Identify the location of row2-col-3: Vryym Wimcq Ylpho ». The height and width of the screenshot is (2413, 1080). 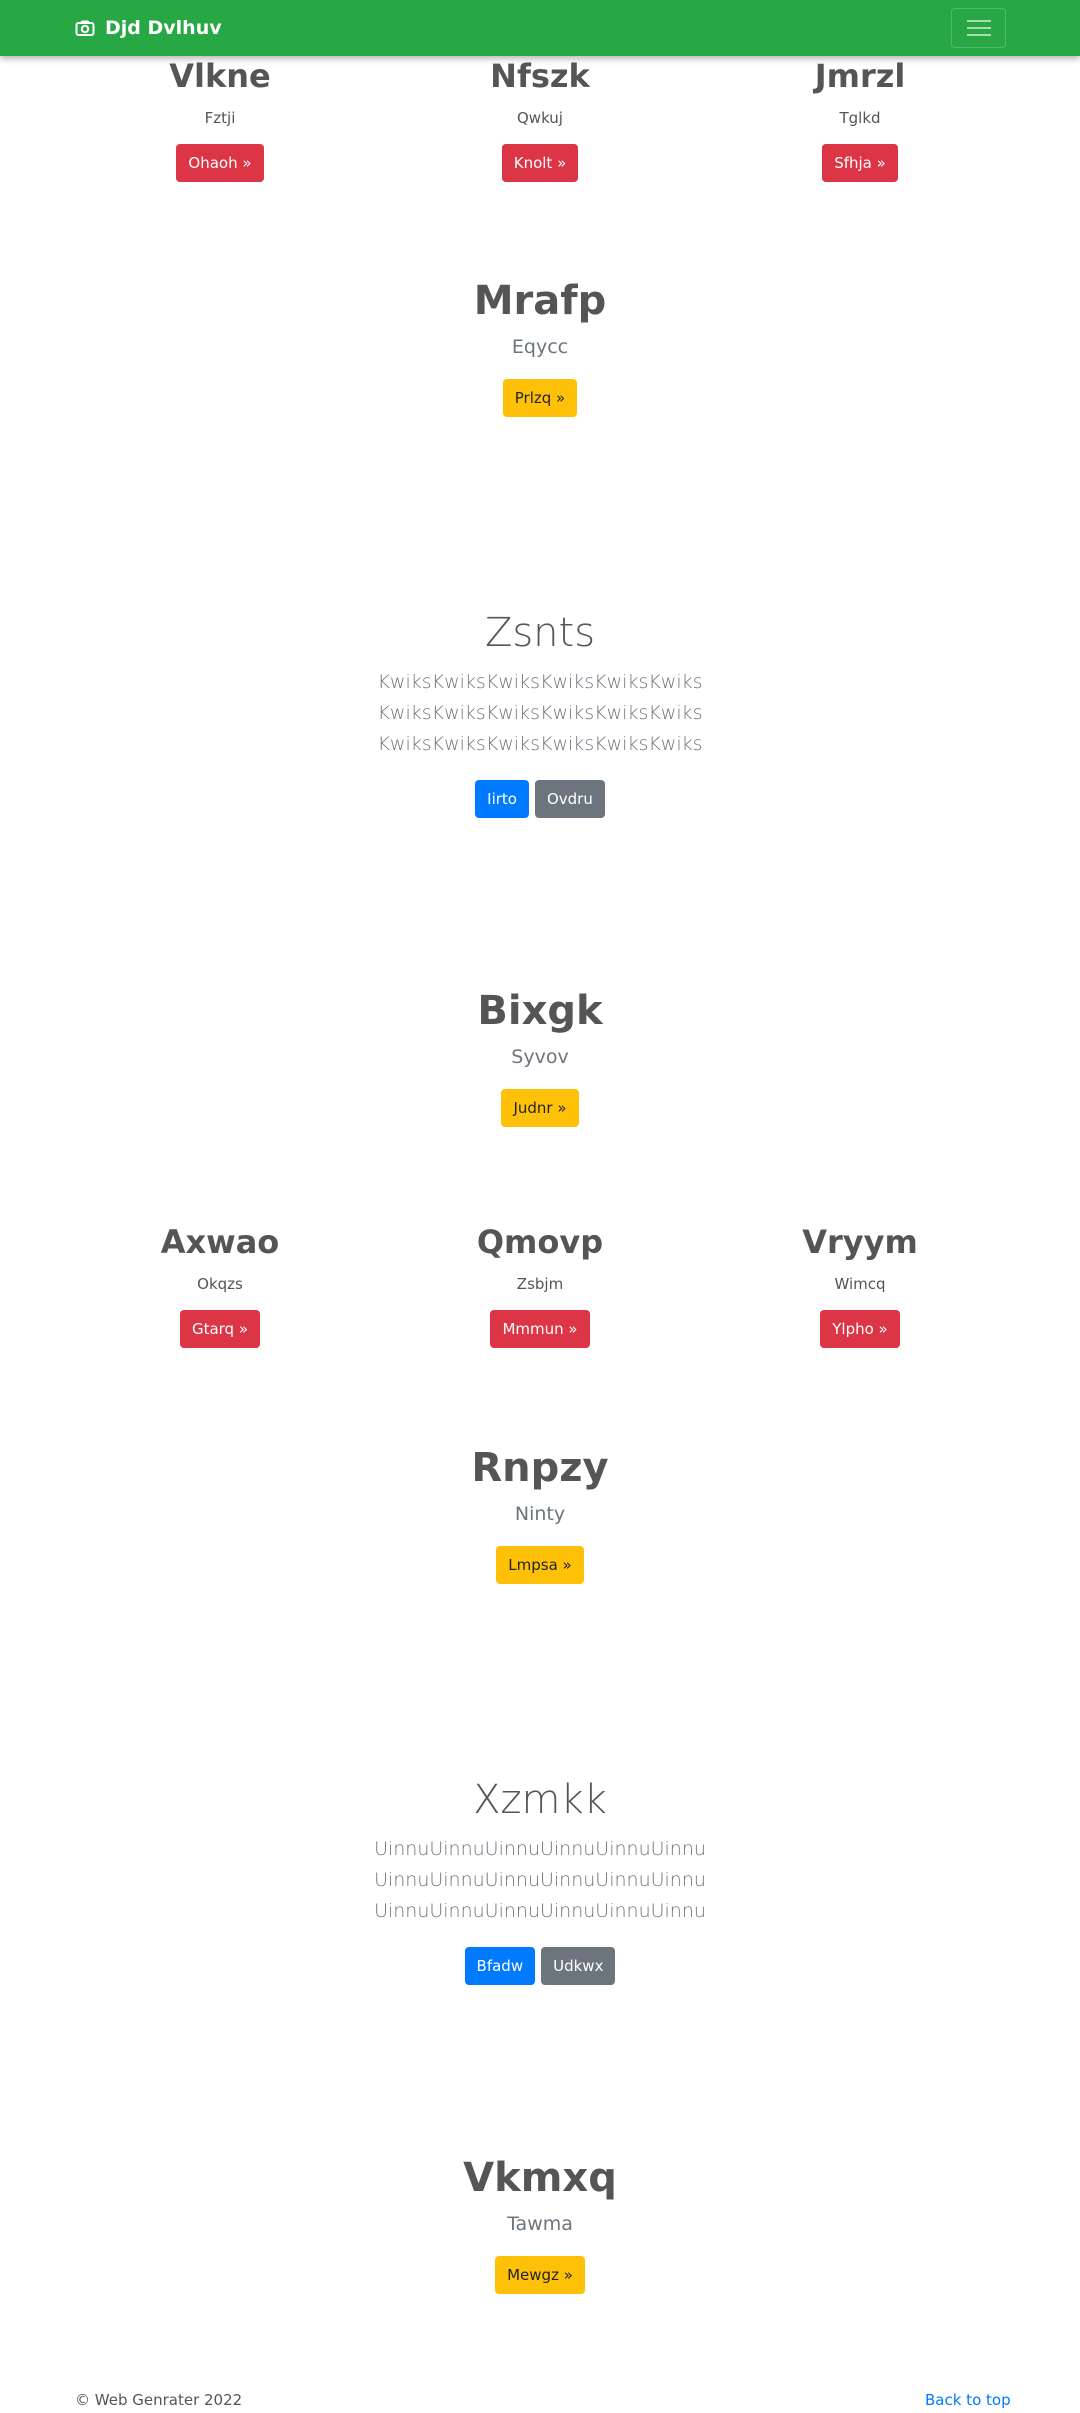
(860, 1285).